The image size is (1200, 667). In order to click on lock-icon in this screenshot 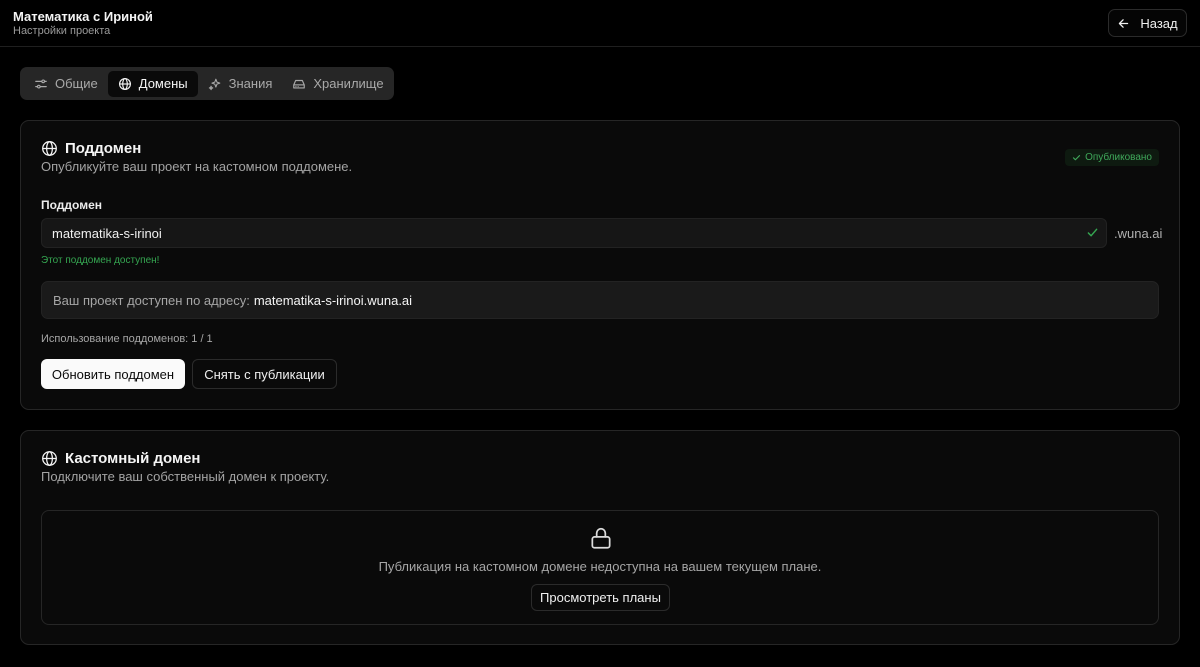, I will do `click(601, 538)`.